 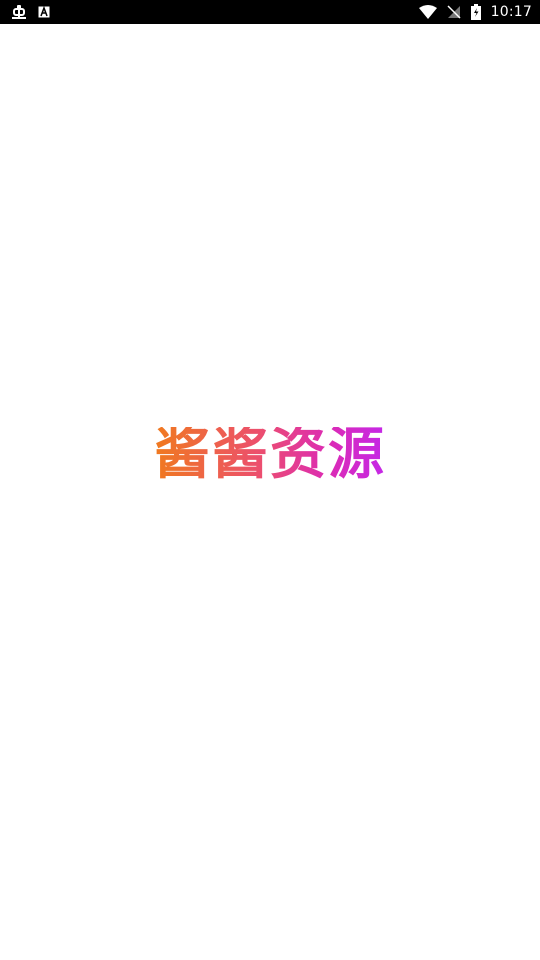 I want to click on app-title: 酱酱资源, so click(x=270, y=454).